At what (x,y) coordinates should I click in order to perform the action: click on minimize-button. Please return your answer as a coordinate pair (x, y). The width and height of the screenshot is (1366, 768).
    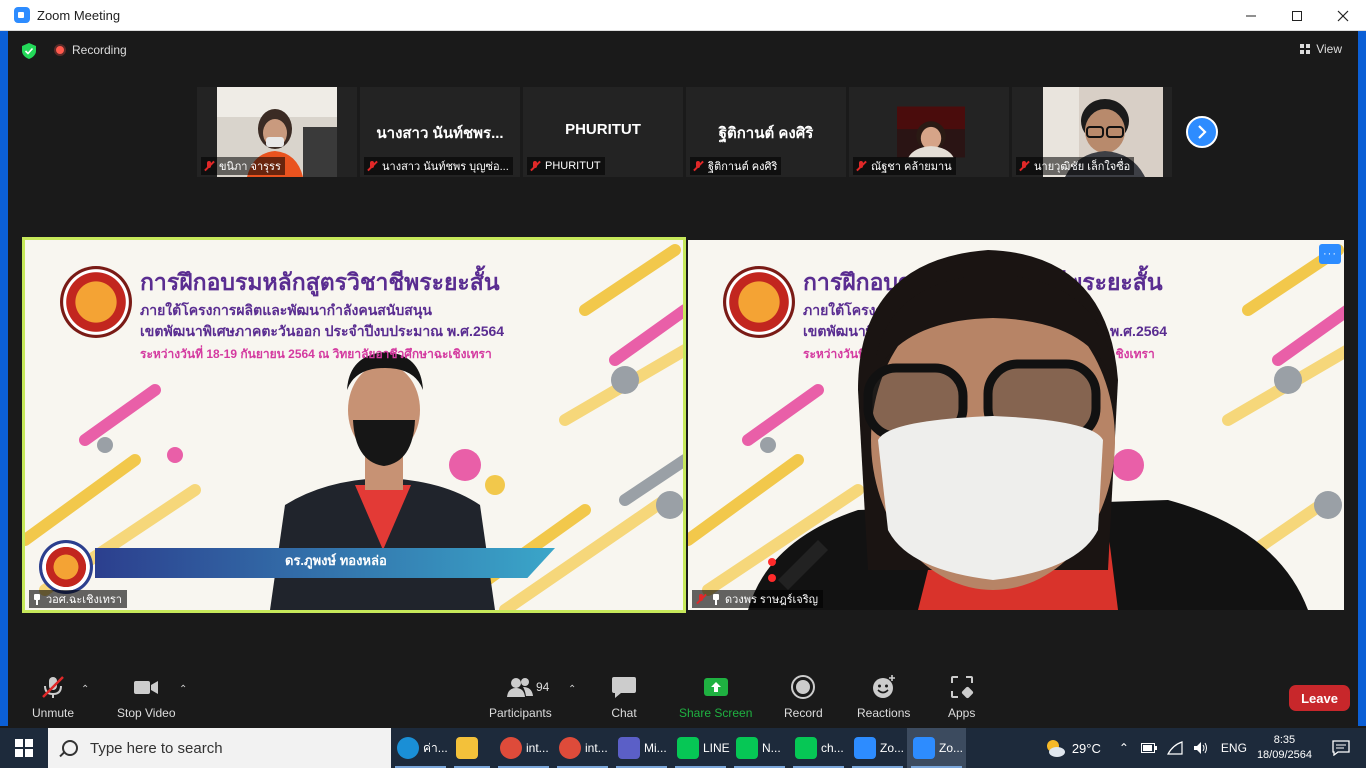
    Looking at the image, I should click on (1251, 15).